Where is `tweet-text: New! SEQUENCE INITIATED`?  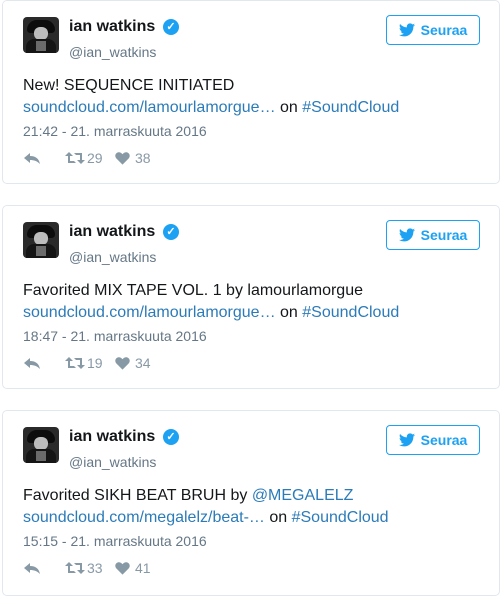 tweet-text: New! SEQUENCE INITIATED is located at coordinates (129, 85).